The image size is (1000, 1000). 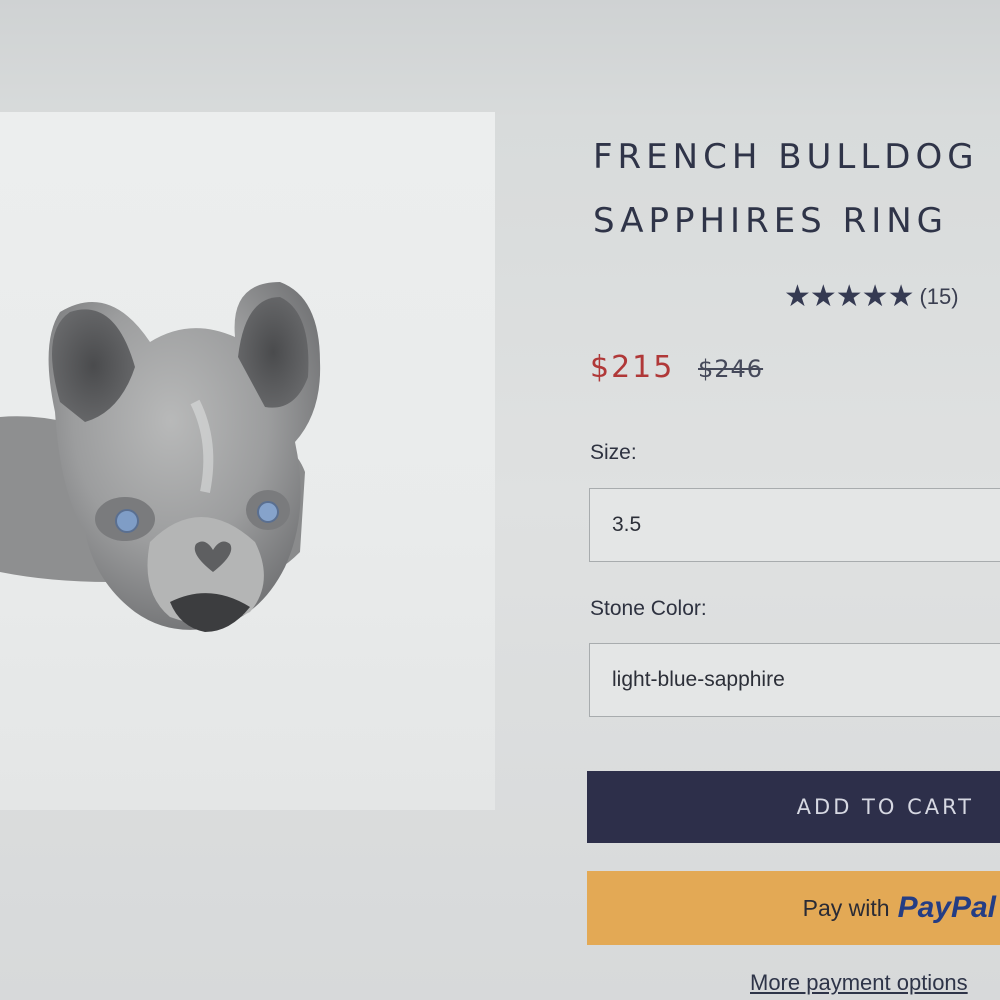 What do you see at coordinates (793, 807) in the screenshot?
I see `add-to-cart-button: ADD TO CART` at bounding box center [793, 807].